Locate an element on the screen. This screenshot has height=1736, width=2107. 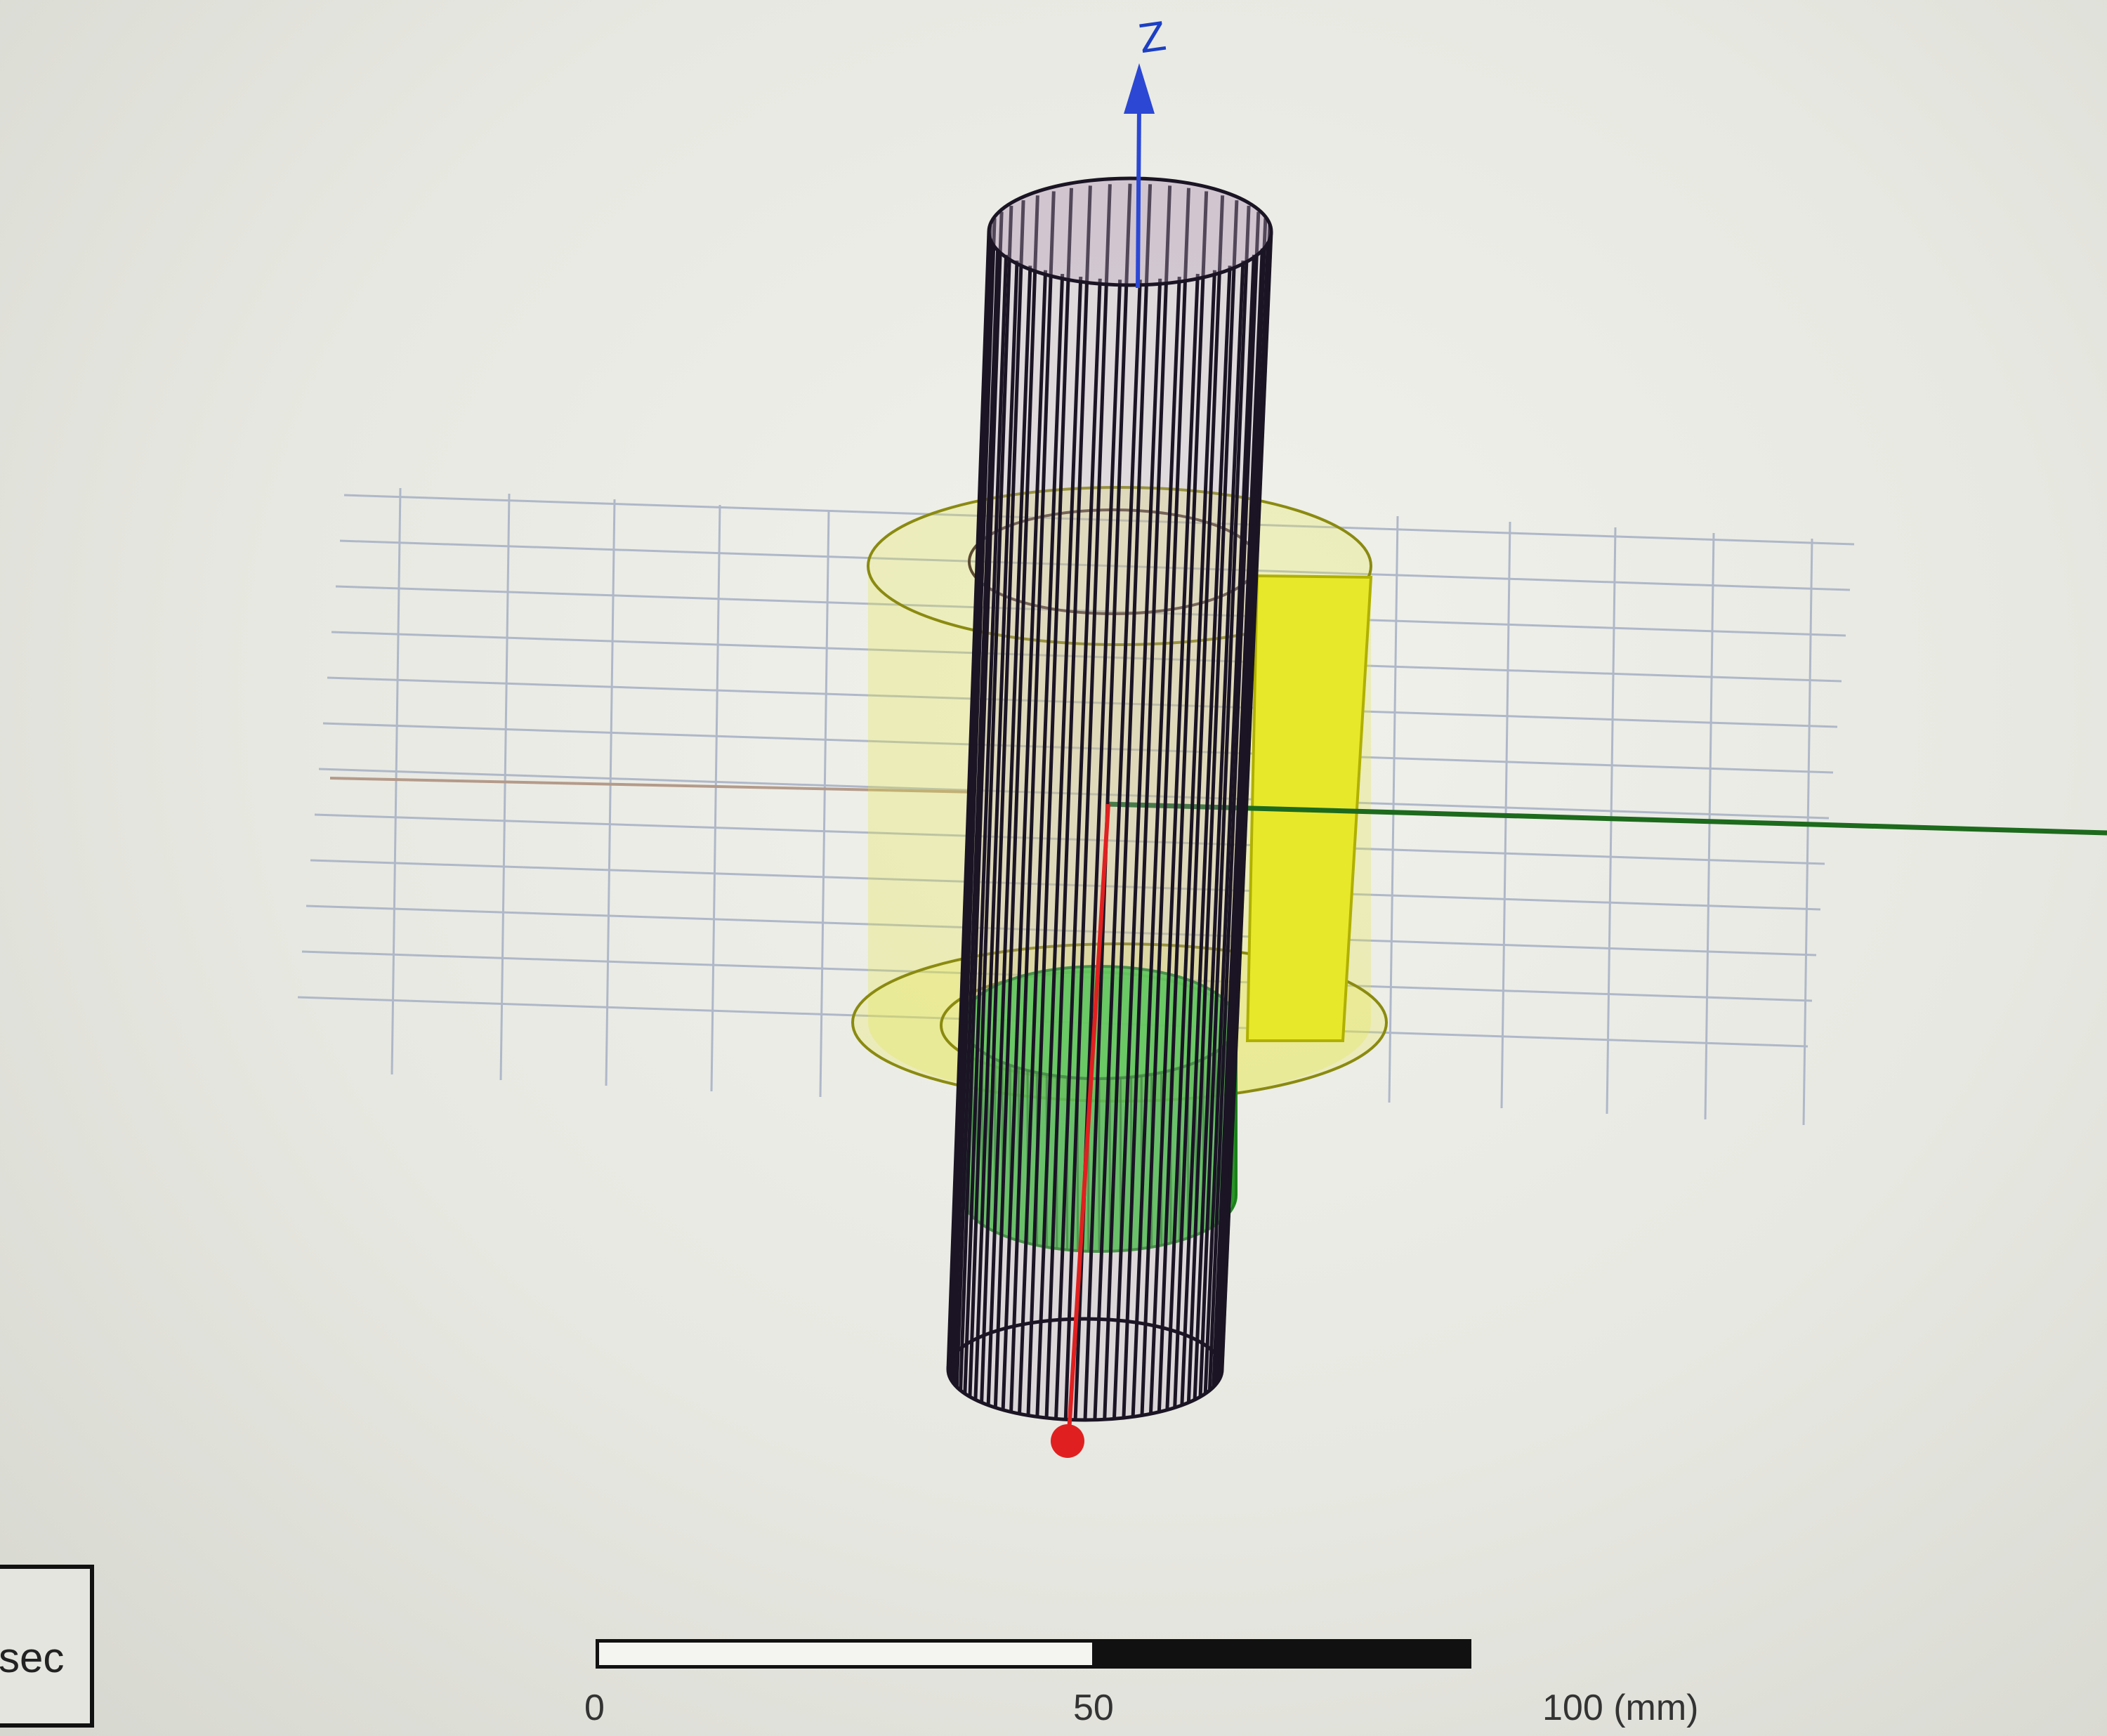
scale-ruler is located at coordinates (1087, 1656).